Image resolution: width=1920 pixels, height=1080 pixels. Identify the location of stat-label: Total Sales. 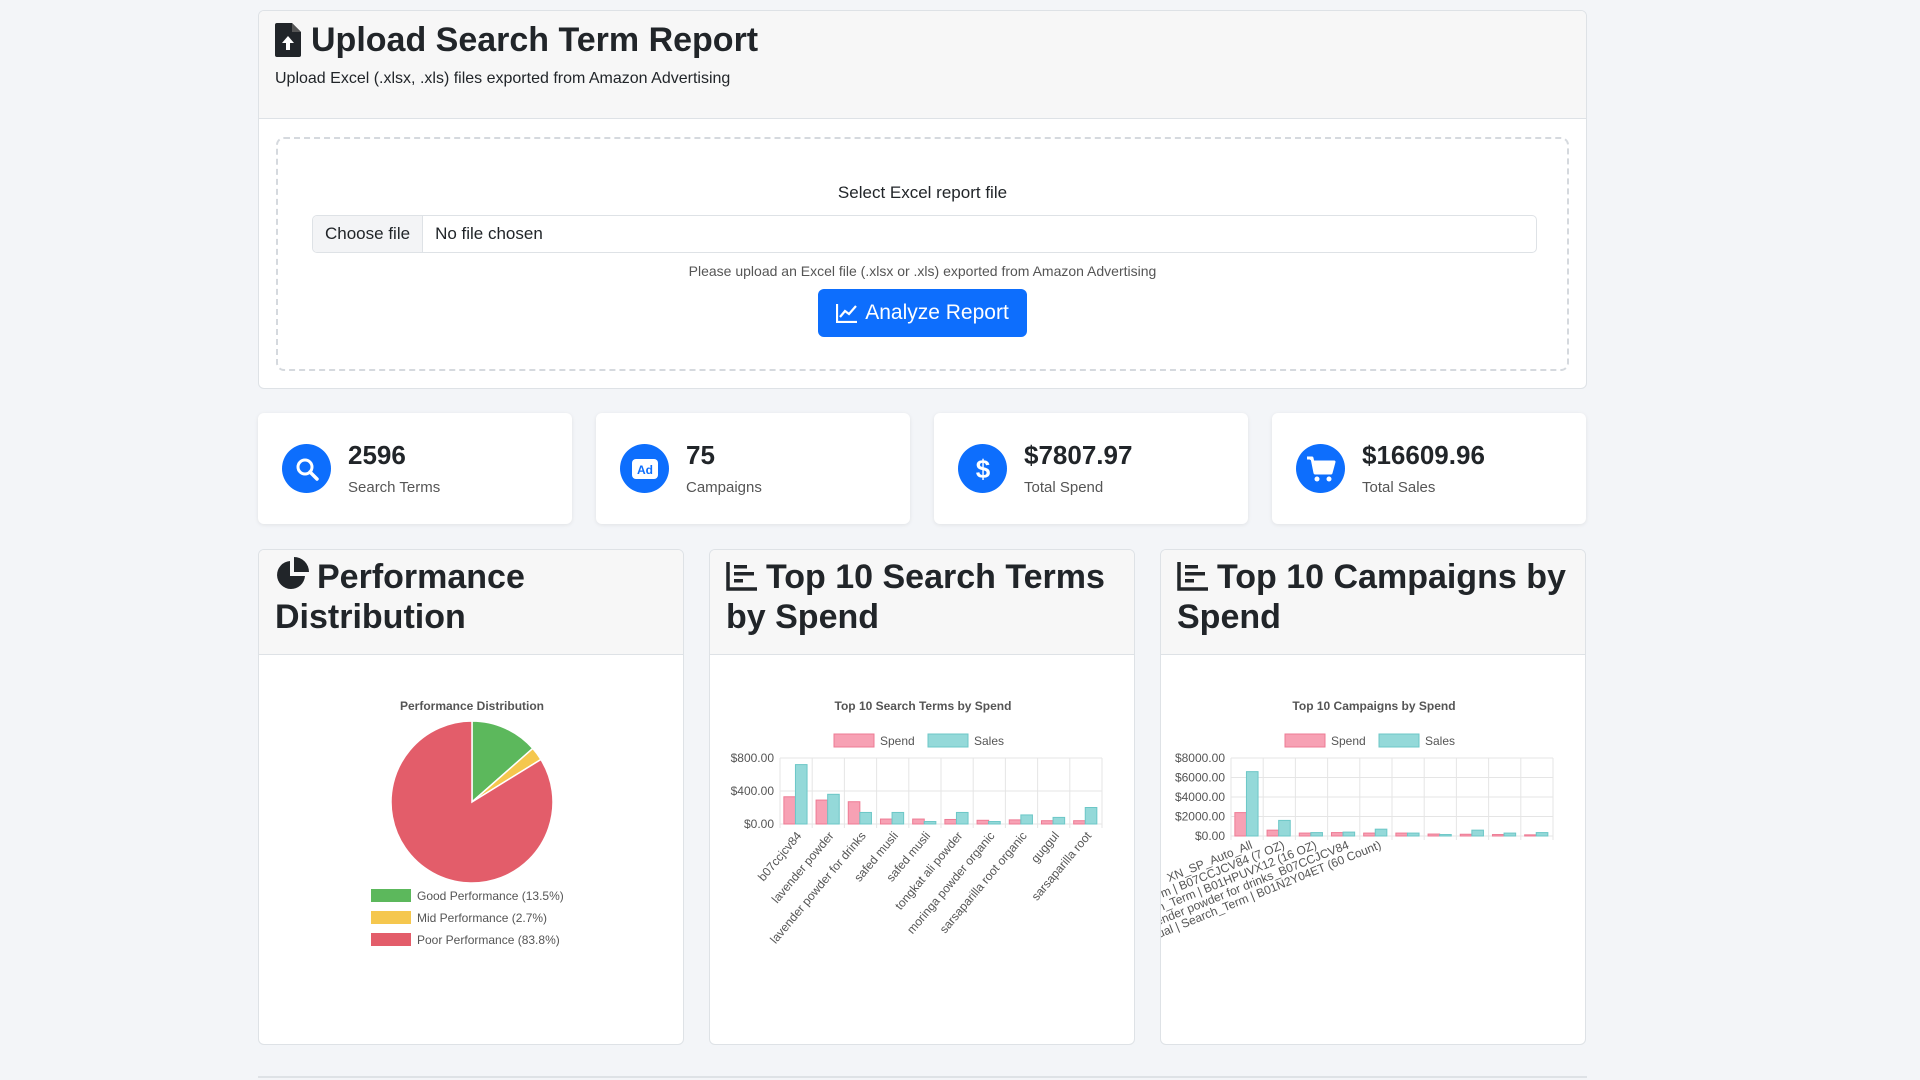
(1399, 487).